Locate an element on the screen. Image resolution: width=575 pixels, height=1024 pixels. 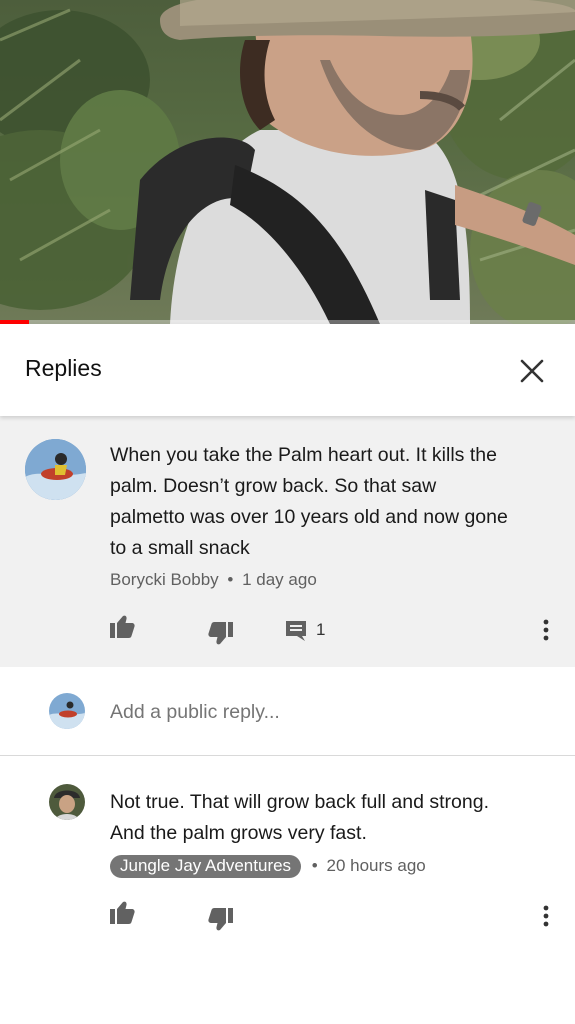
reply-like-button is located at coordinates (122, 915).